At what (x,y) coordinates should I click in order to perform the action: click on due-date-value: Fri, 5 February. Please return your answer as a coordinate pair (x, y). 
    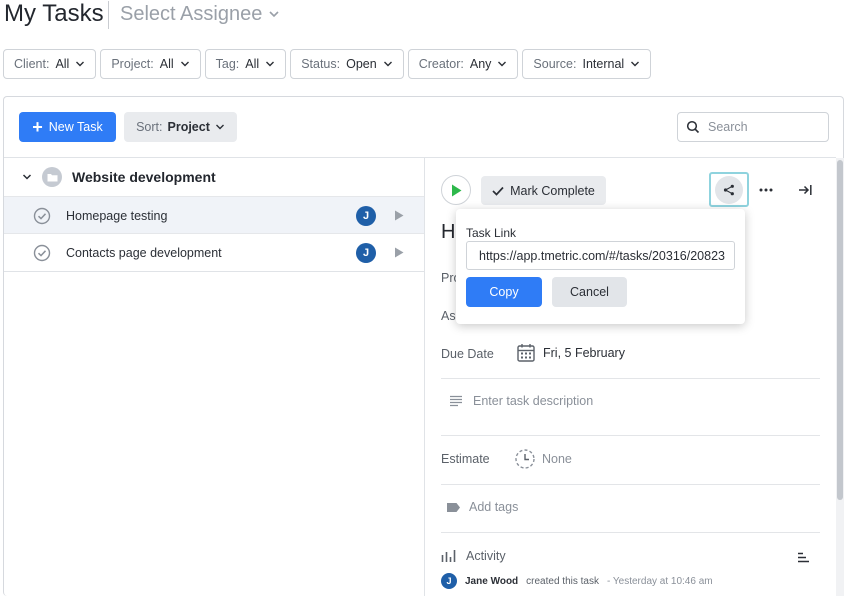
    Looking at the image, I should click on (584, 352).